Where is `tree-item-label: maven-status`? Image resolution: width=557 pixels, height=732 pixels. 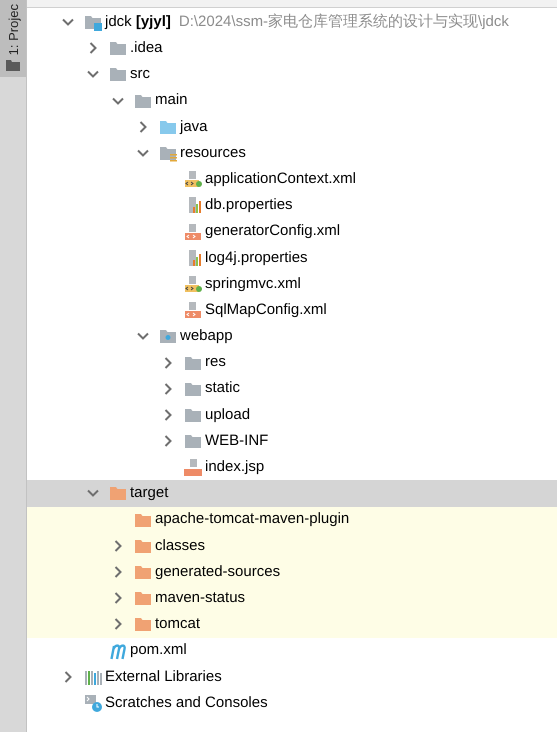 tree-item-label: maven-status is located at coordinates (200, 598).